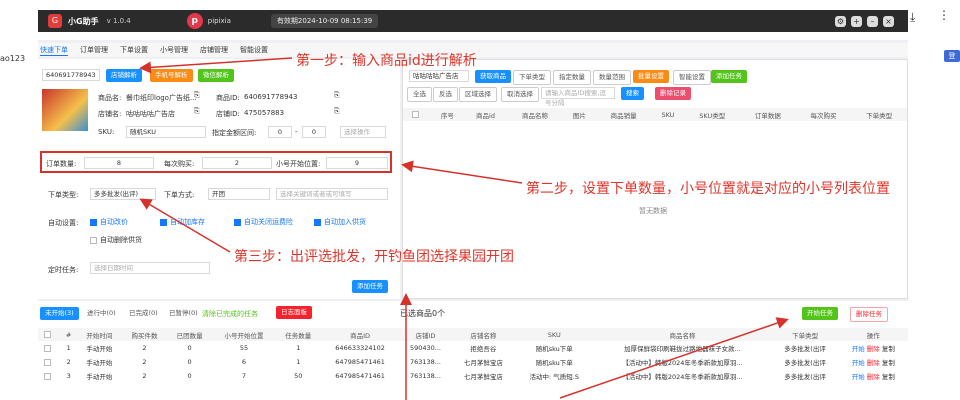 The image size is (960, 400). What do you see at coordinates (185, 225) in the screenshot?
I see `step3-arrow` at bounding box center [185, 225].